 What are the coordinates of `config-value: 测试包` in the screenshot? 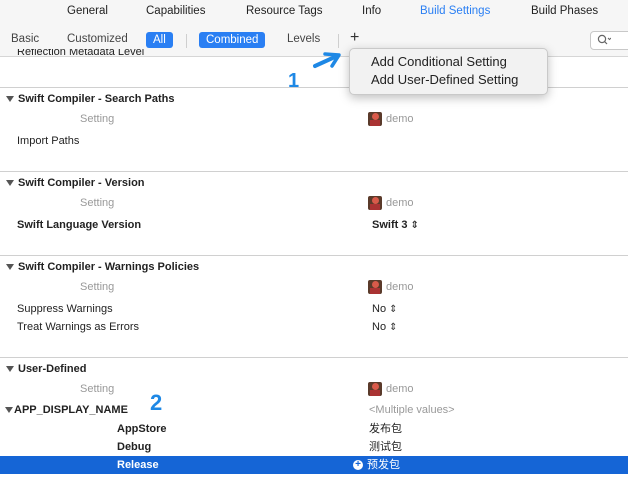 It's located at (385, 447).